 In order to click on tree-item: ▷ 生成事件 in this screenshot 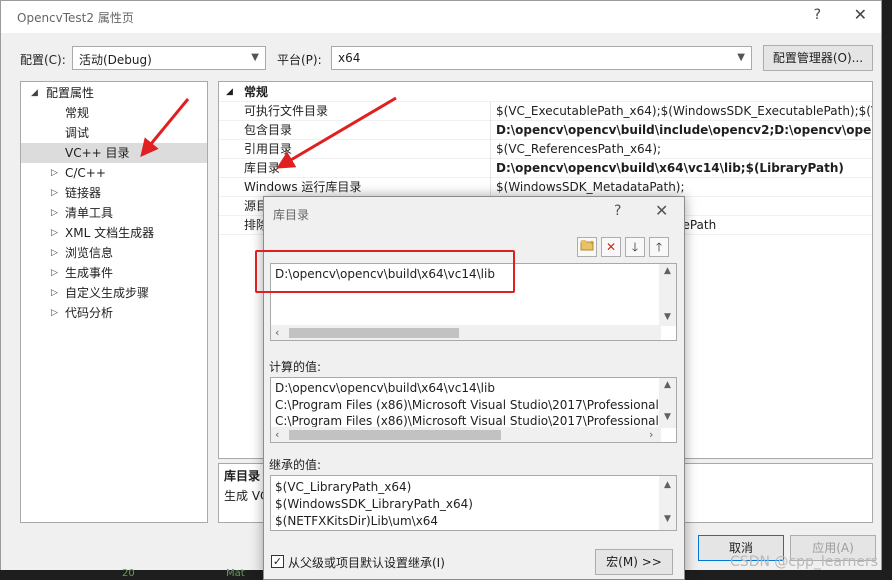, I will do `click(114, 273)`.